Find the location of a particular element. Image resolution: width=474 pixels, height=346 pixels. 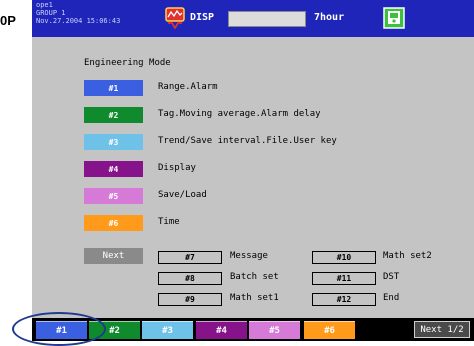

menu-key: #2 is located at coordinates (113, 115).